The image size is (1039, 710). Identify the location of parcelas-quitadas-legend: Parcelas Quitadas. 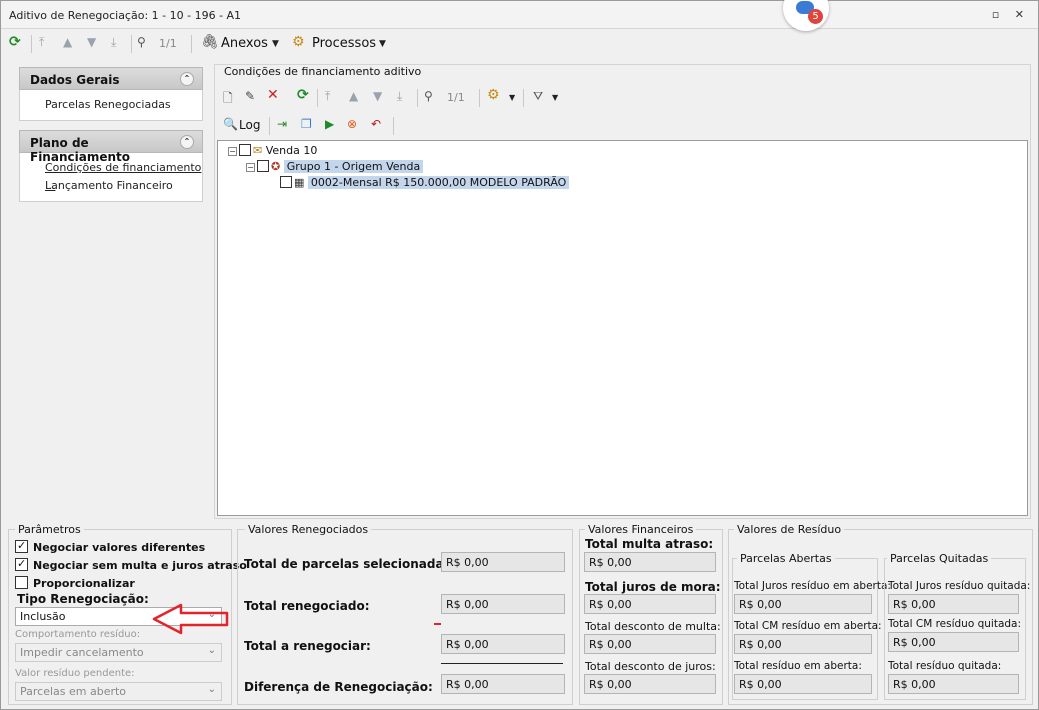
(939, 558).